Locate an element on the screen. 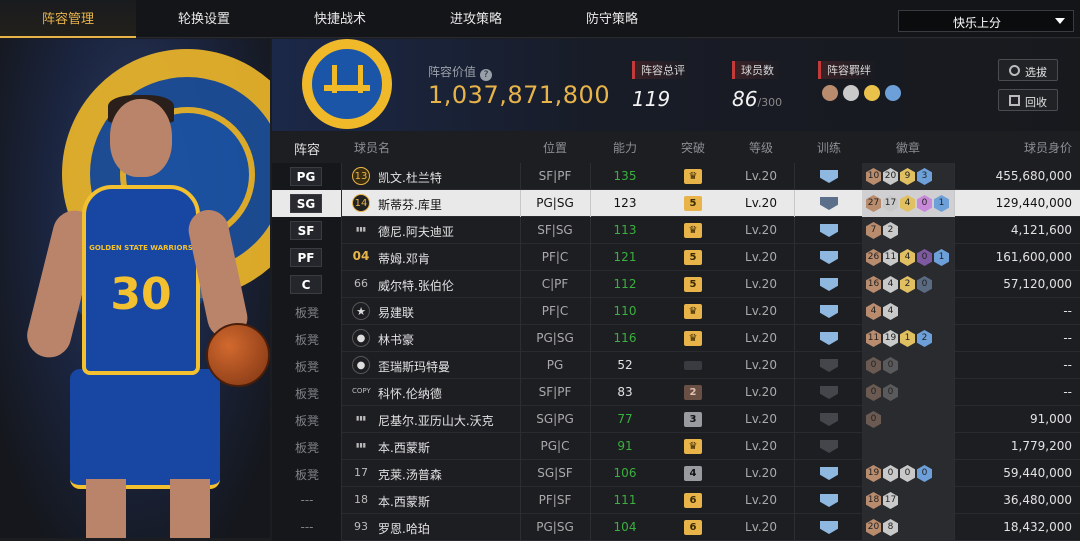  tab-lineup: 阵容管理 is located at coordinates (68, 19).